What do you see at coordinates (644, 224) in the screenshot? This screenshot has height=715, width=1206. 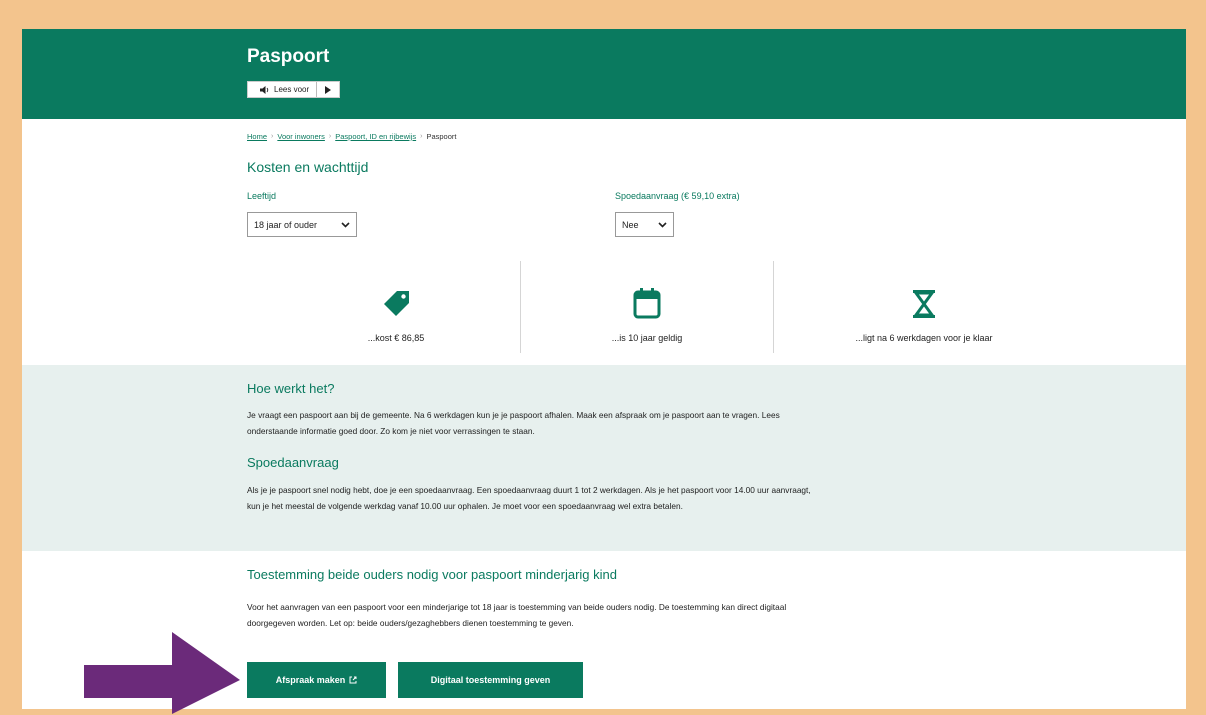 I see `rush-select: Nee` at bounding box center [644, 224].